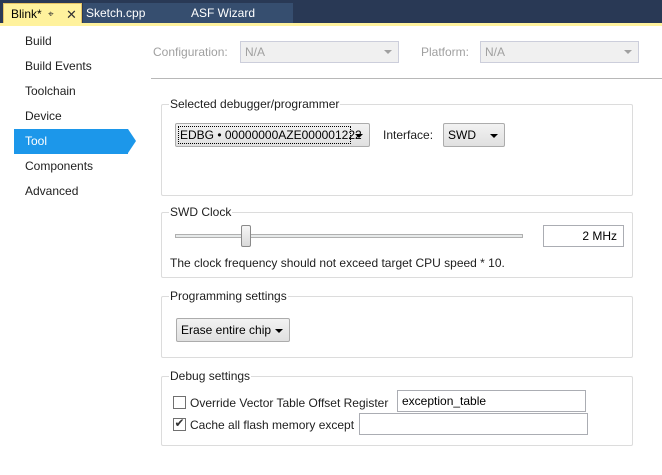 The height and width of the screenshot is (475, 662). I want to click on swd-clock-slider-track, so click(349, 236).